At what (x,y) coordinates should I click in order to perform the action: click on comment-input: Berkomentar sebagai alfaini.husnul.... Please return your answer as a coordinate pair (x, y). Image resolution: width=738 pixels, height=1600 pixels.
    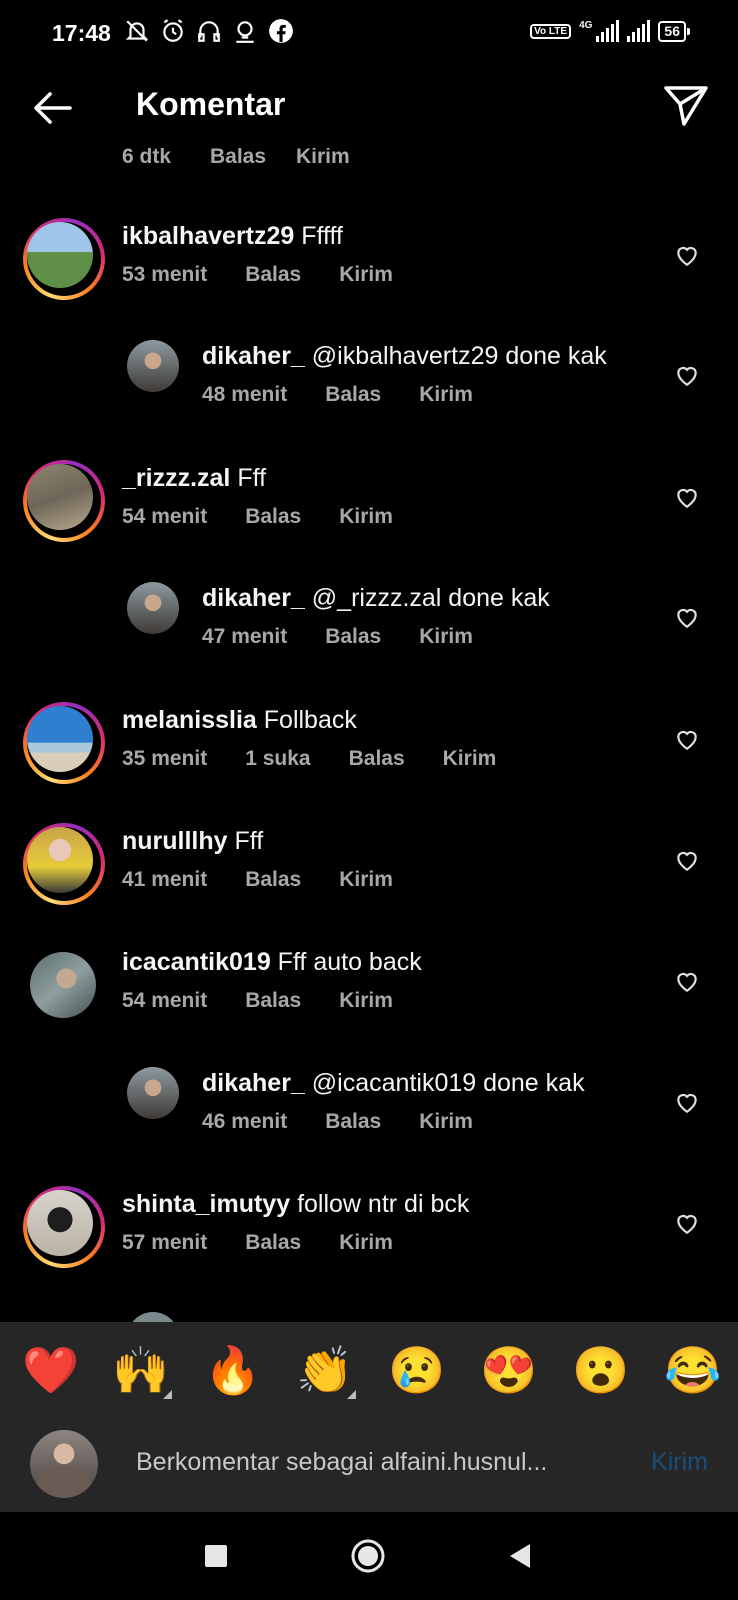
    Looking at the image, I should click on (341, 1462).